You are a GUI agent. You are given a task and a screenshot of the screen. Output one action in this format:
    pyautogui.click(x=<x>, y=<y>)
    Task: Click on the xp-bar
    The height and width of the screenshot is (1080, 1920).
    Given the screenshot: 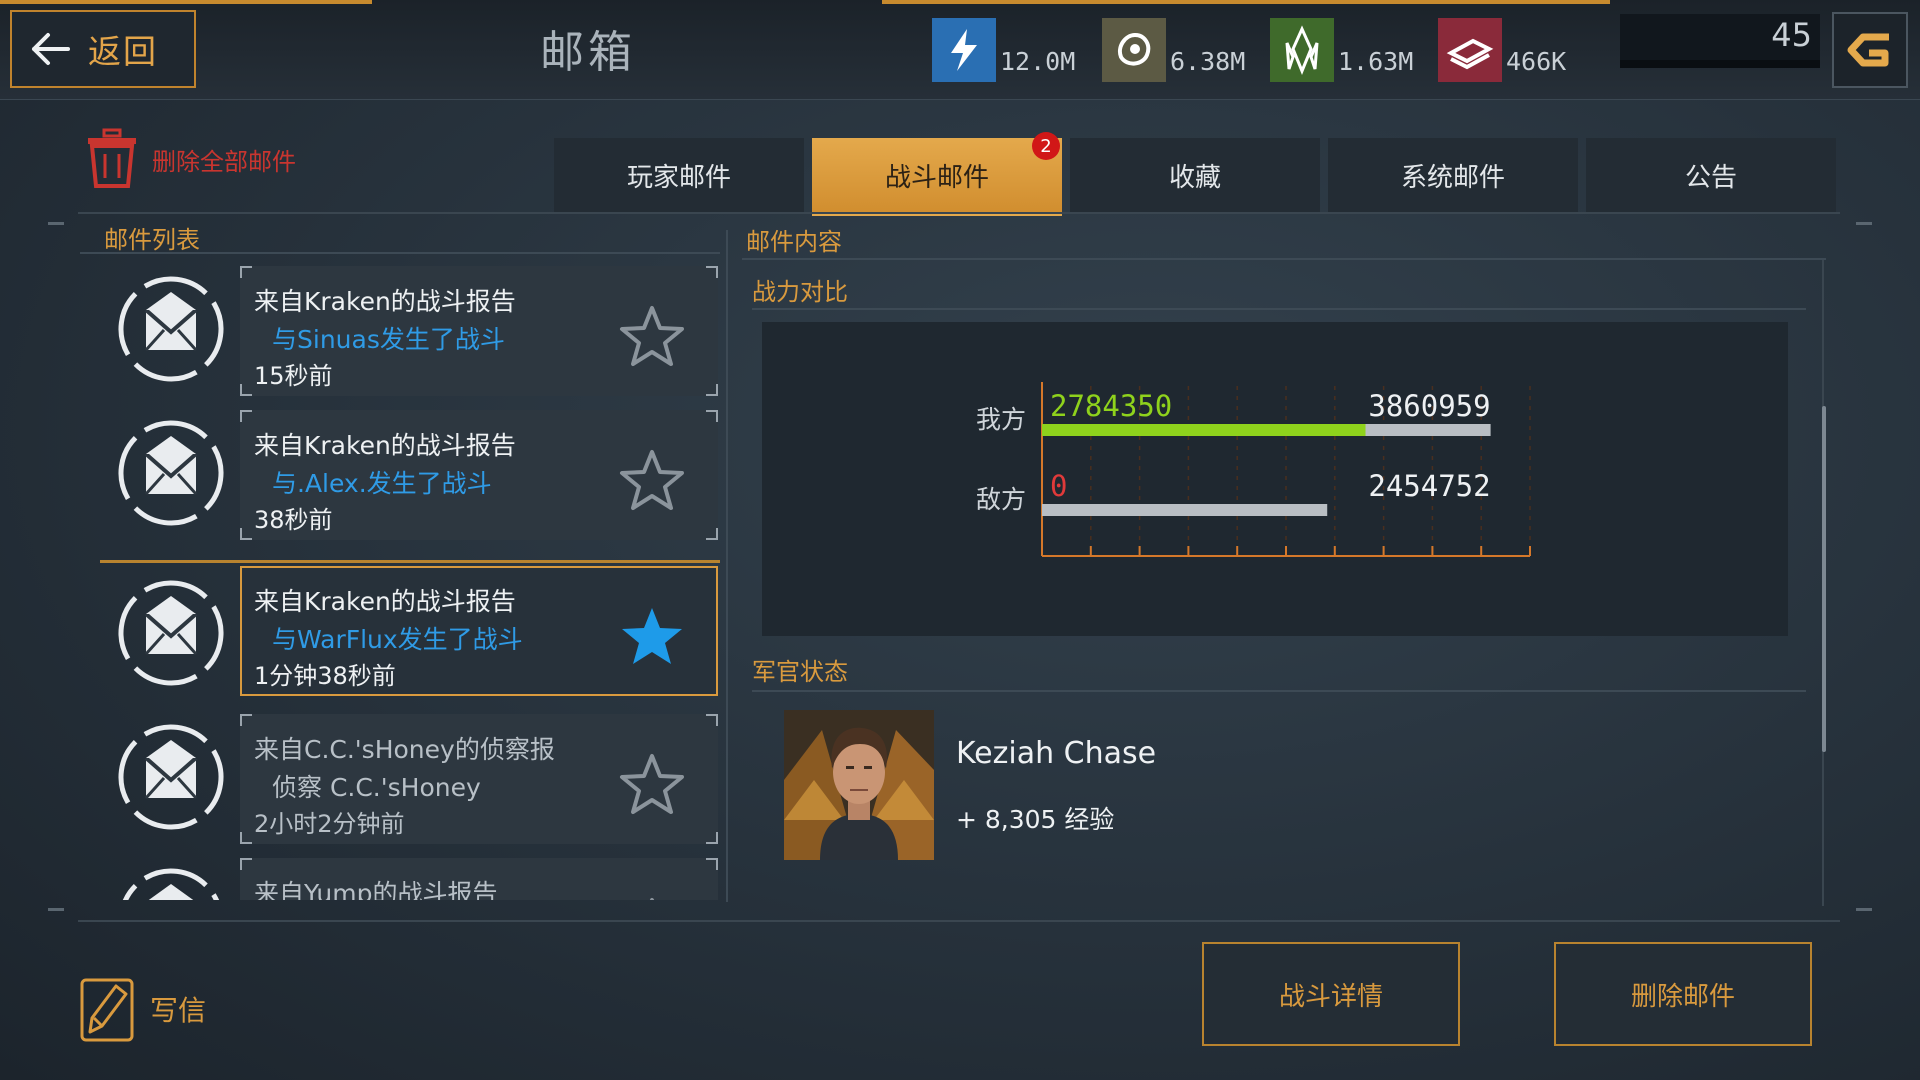 What is the action you would take?
    pyautogui.click(x=1720, y=64)
    